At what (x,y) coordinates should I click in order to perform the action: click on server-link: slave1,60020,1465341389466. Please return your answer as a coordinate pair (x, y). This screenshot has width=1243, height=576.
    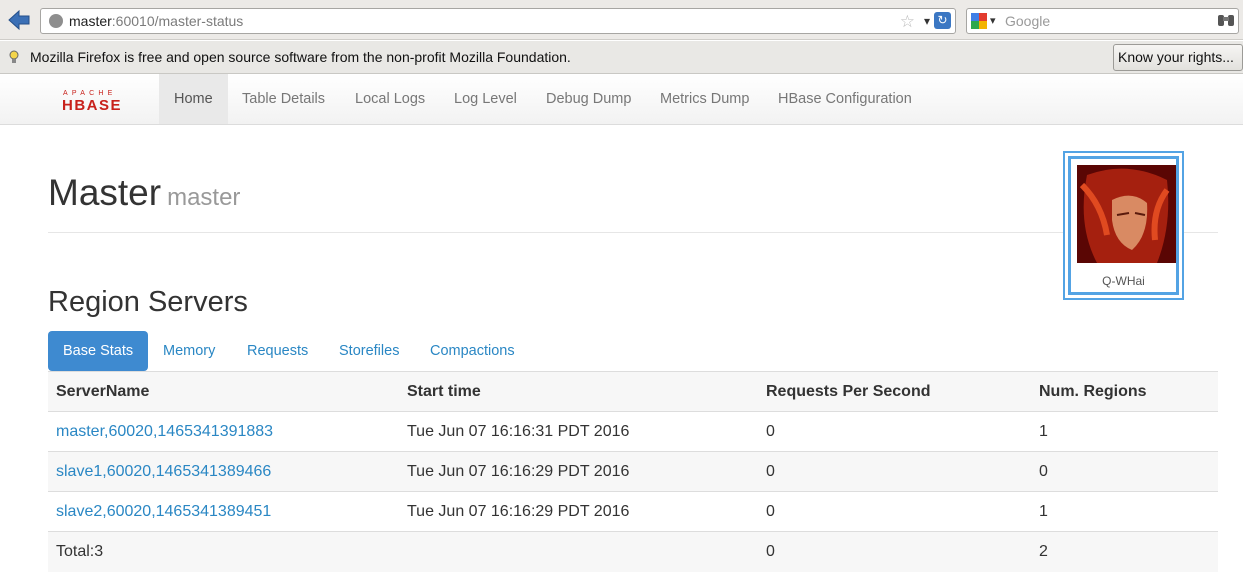
    Looking at the image, I should click on (163, 471).